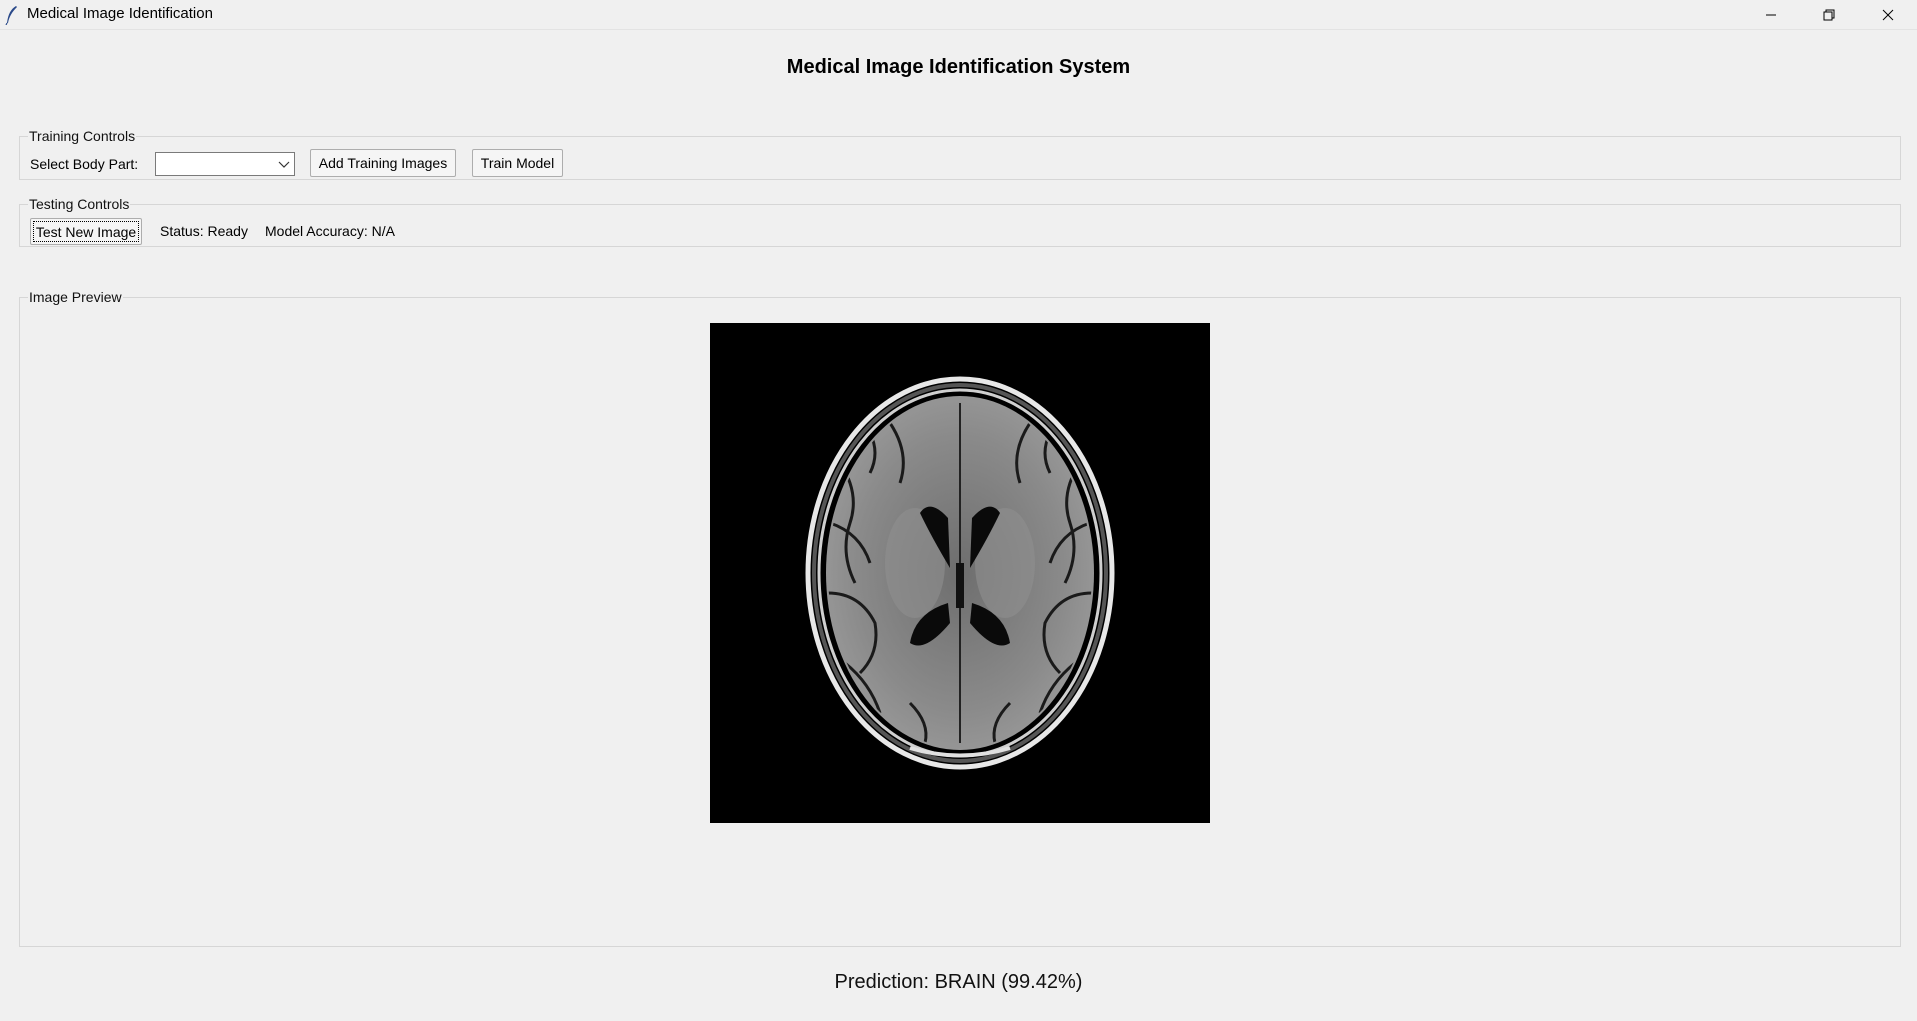 The height and width of the screenshot is (1021, 1917). I want to click on focus-ring, so click(86, 231).